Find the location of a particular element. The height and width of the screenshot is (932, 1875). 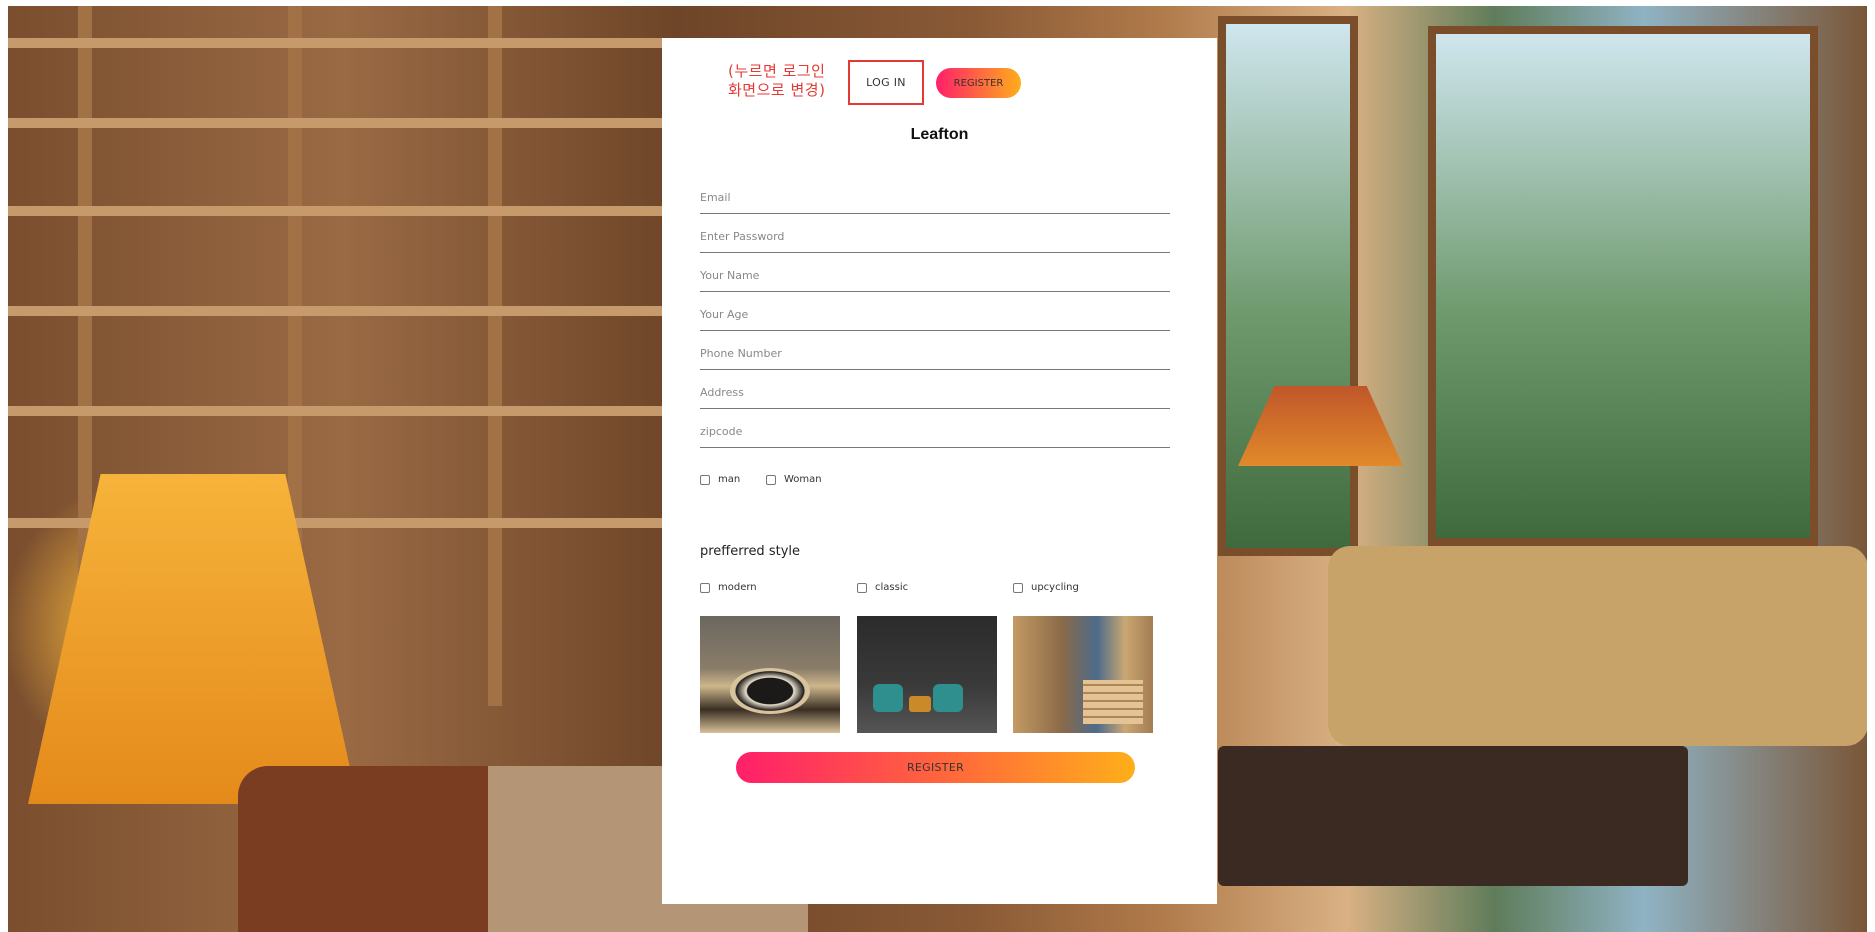

age-field is located at coordinates (935, 316).